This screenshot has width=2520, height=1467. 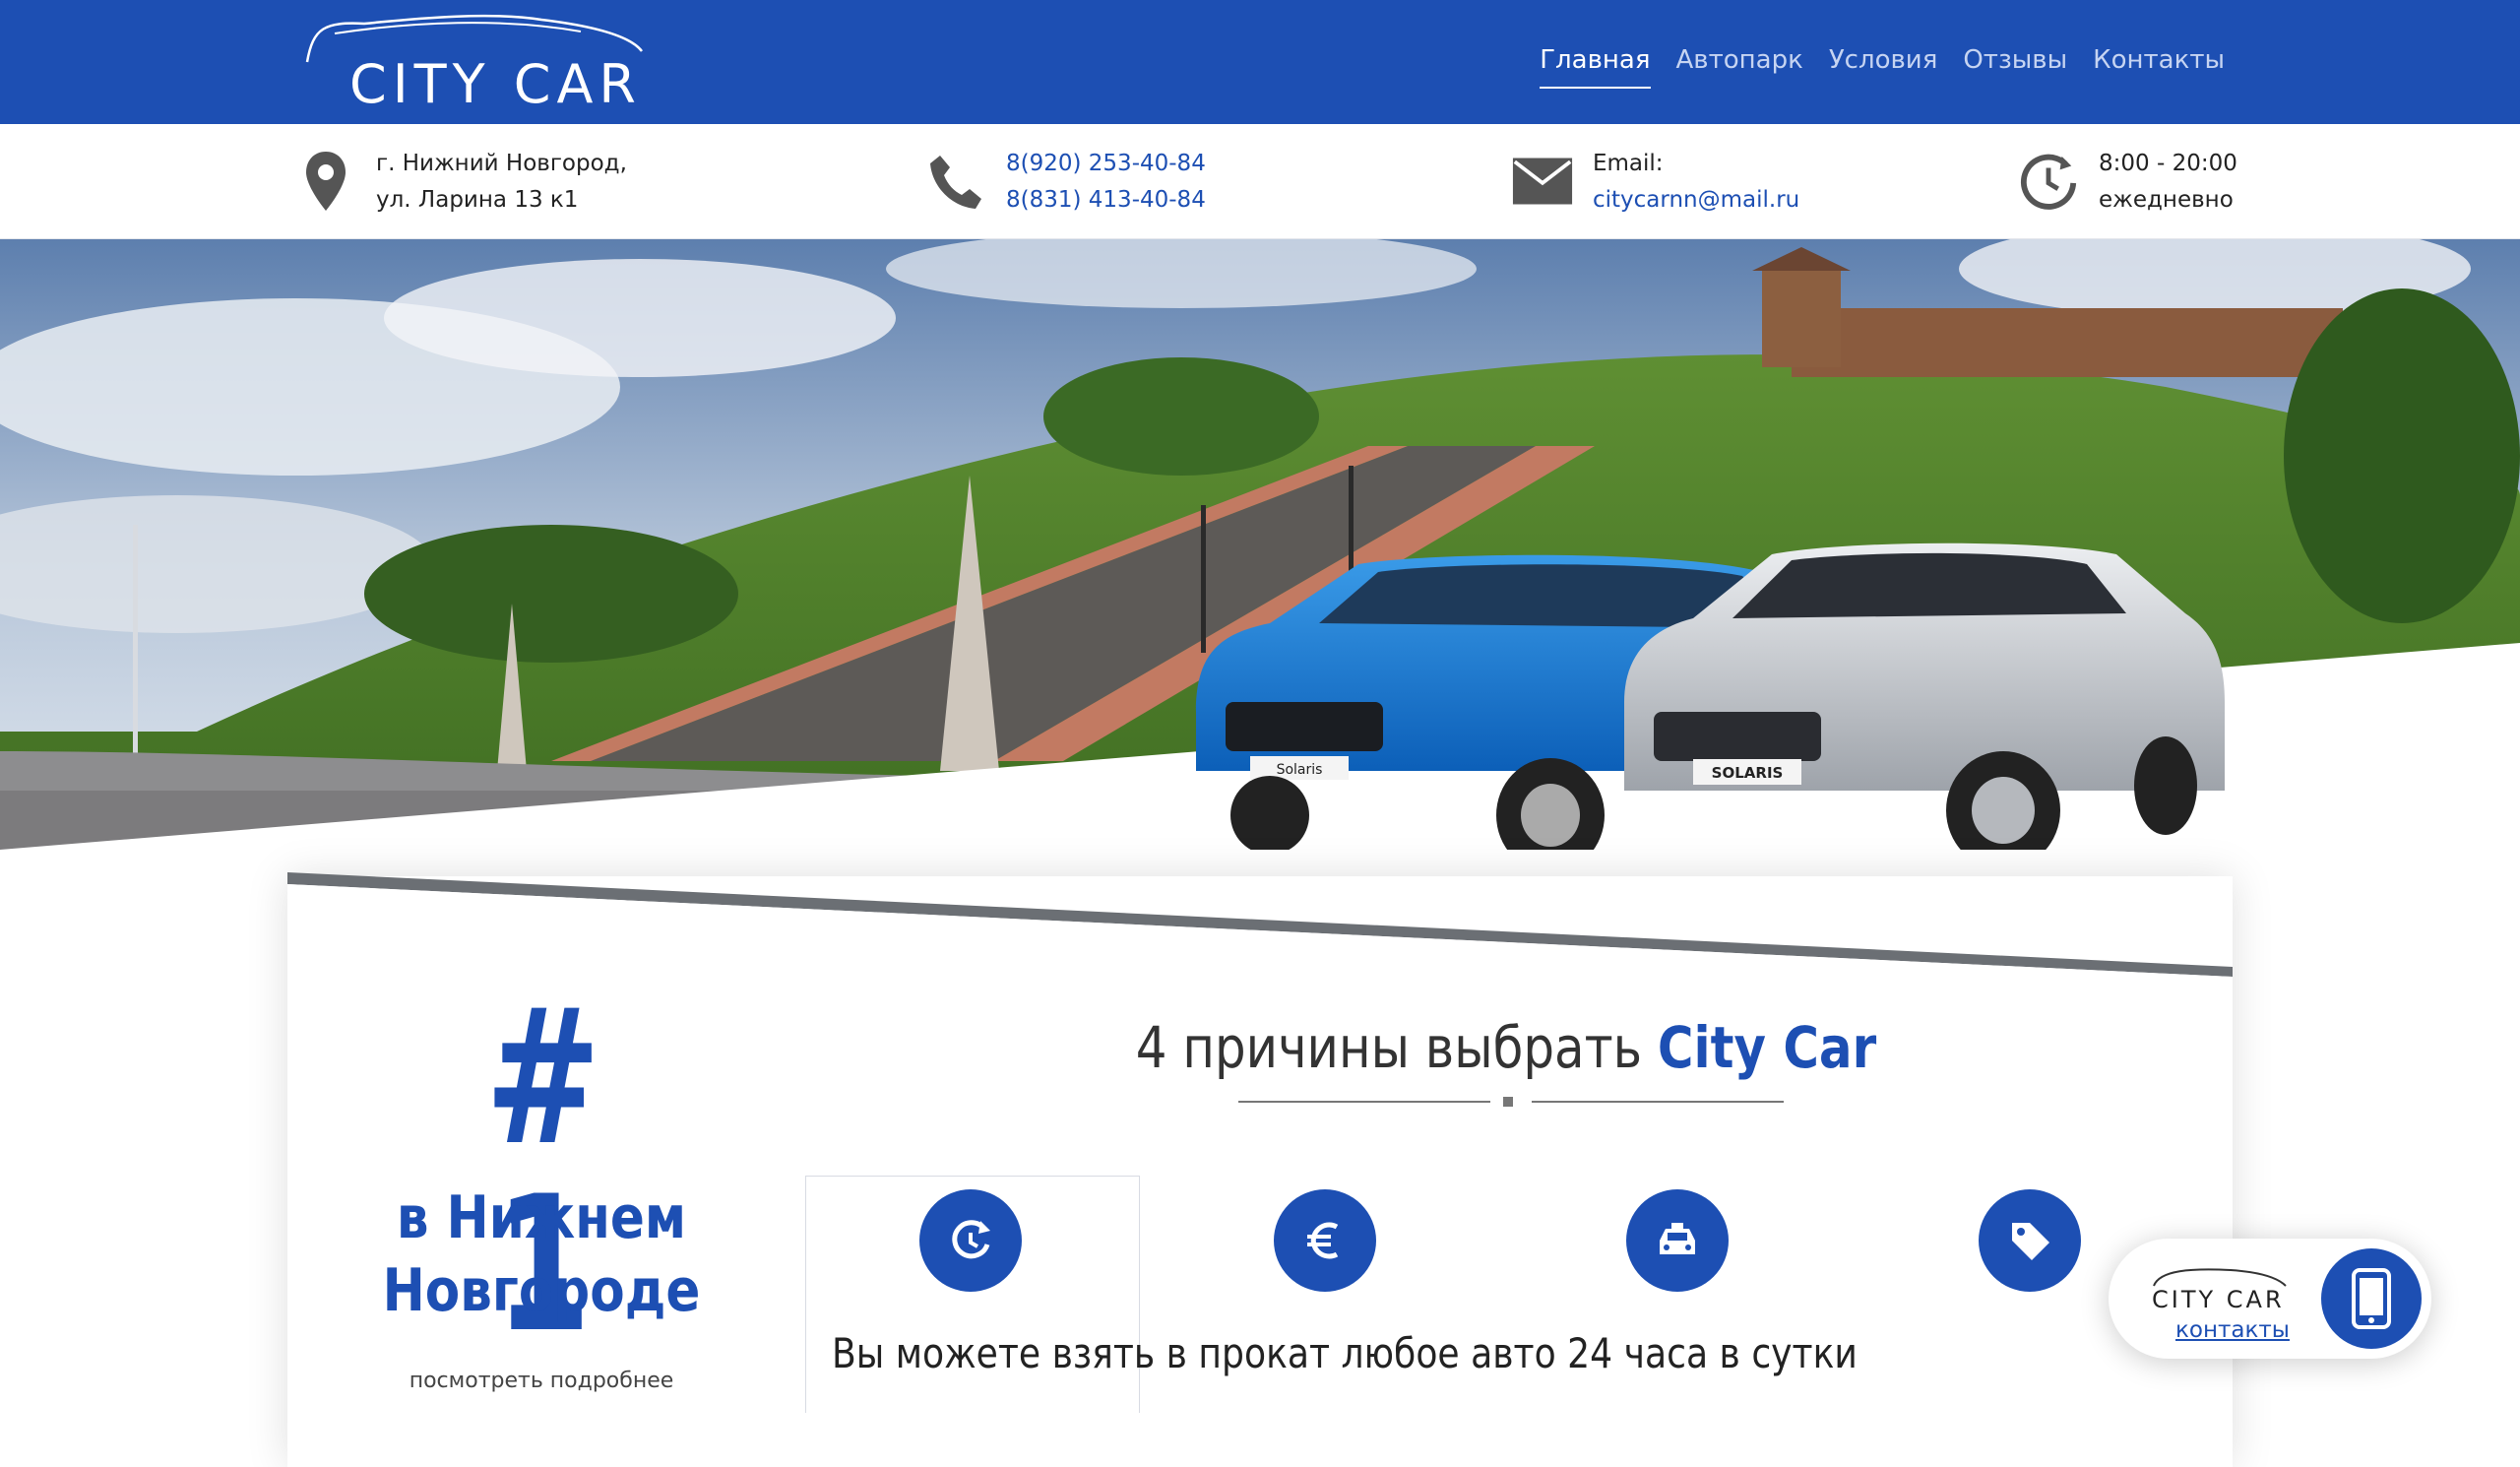 What do you see at coordinates (2127, 182) in the screenshot?
I see `hours-block: 8:00 - 20:00 ежедневно` at bounding box center [2127, 182].